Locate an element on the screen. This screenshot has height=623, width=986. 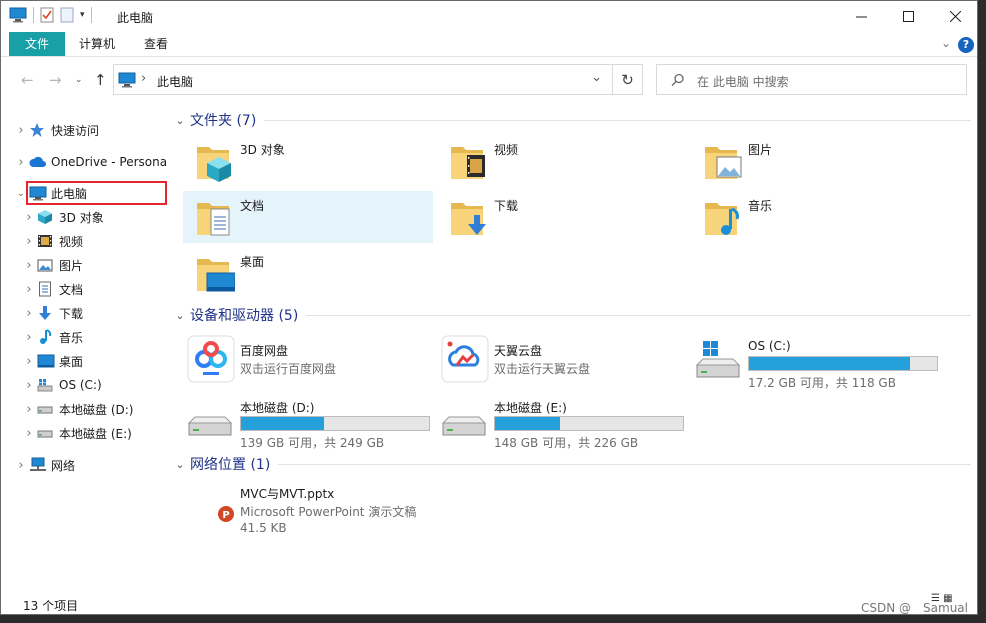
nav-item: › 下载 is located at coordinates (52, 313).